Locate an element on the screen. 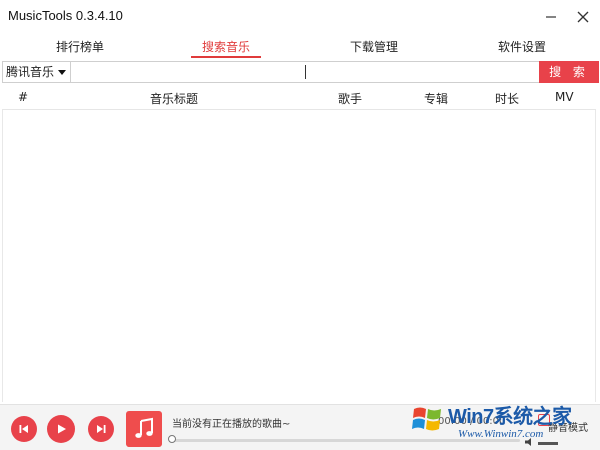  volume-slider is located at coordinates (548, 443).